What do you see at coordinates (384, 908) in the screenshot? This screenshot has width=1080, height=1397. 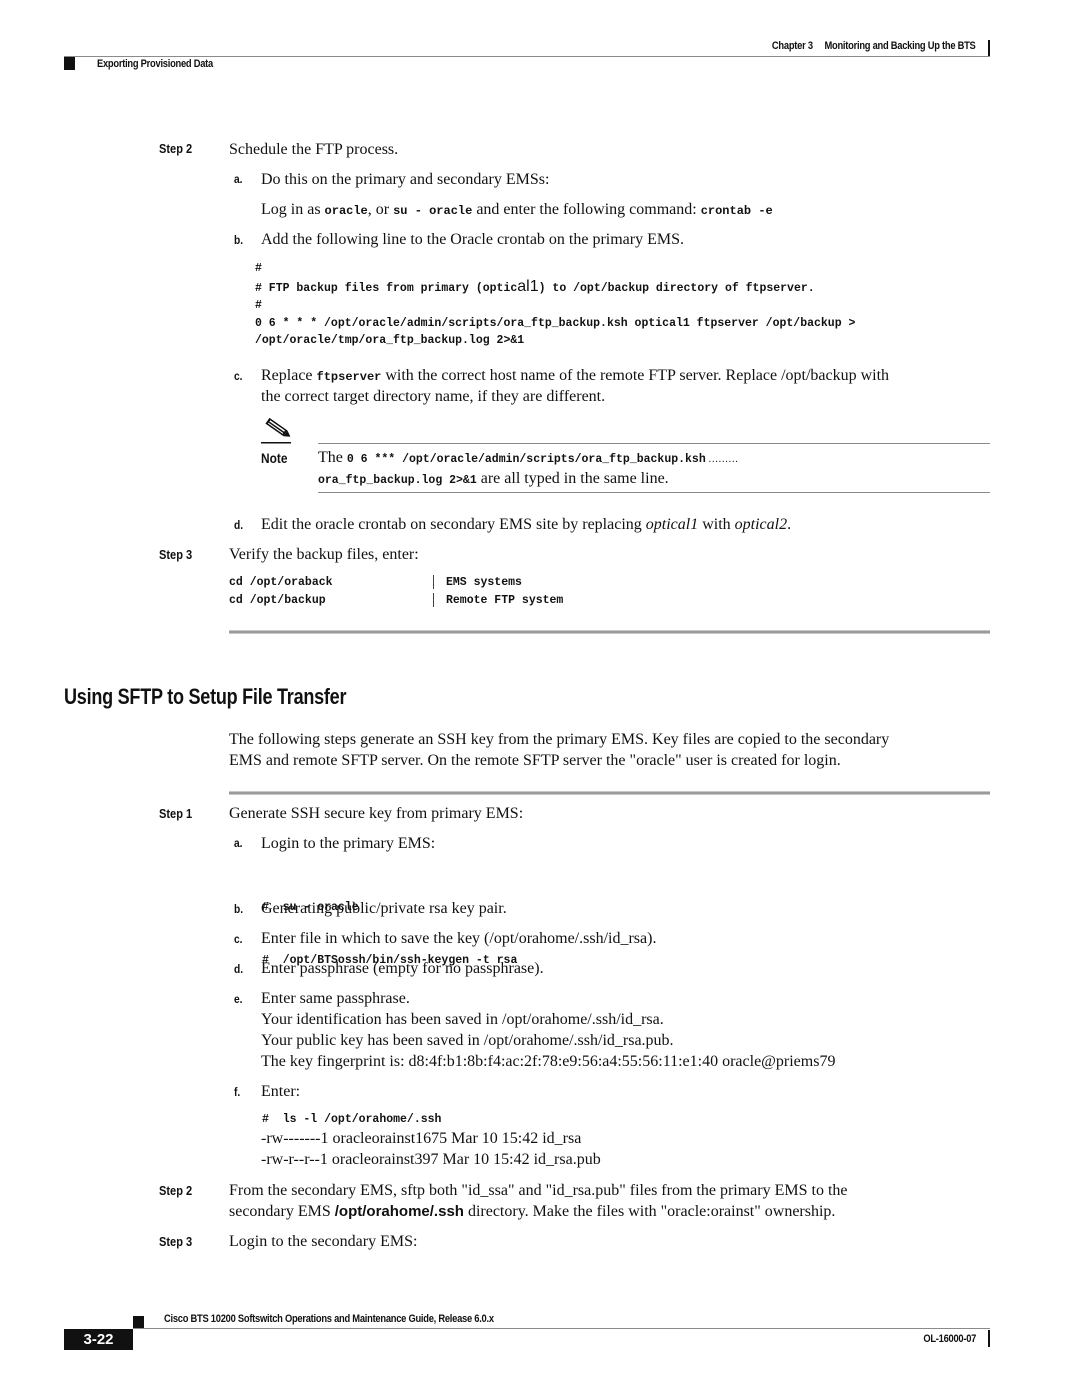 I see `substep-text: Generating public/private rsa key pair.` at bounding box center [384, 908].